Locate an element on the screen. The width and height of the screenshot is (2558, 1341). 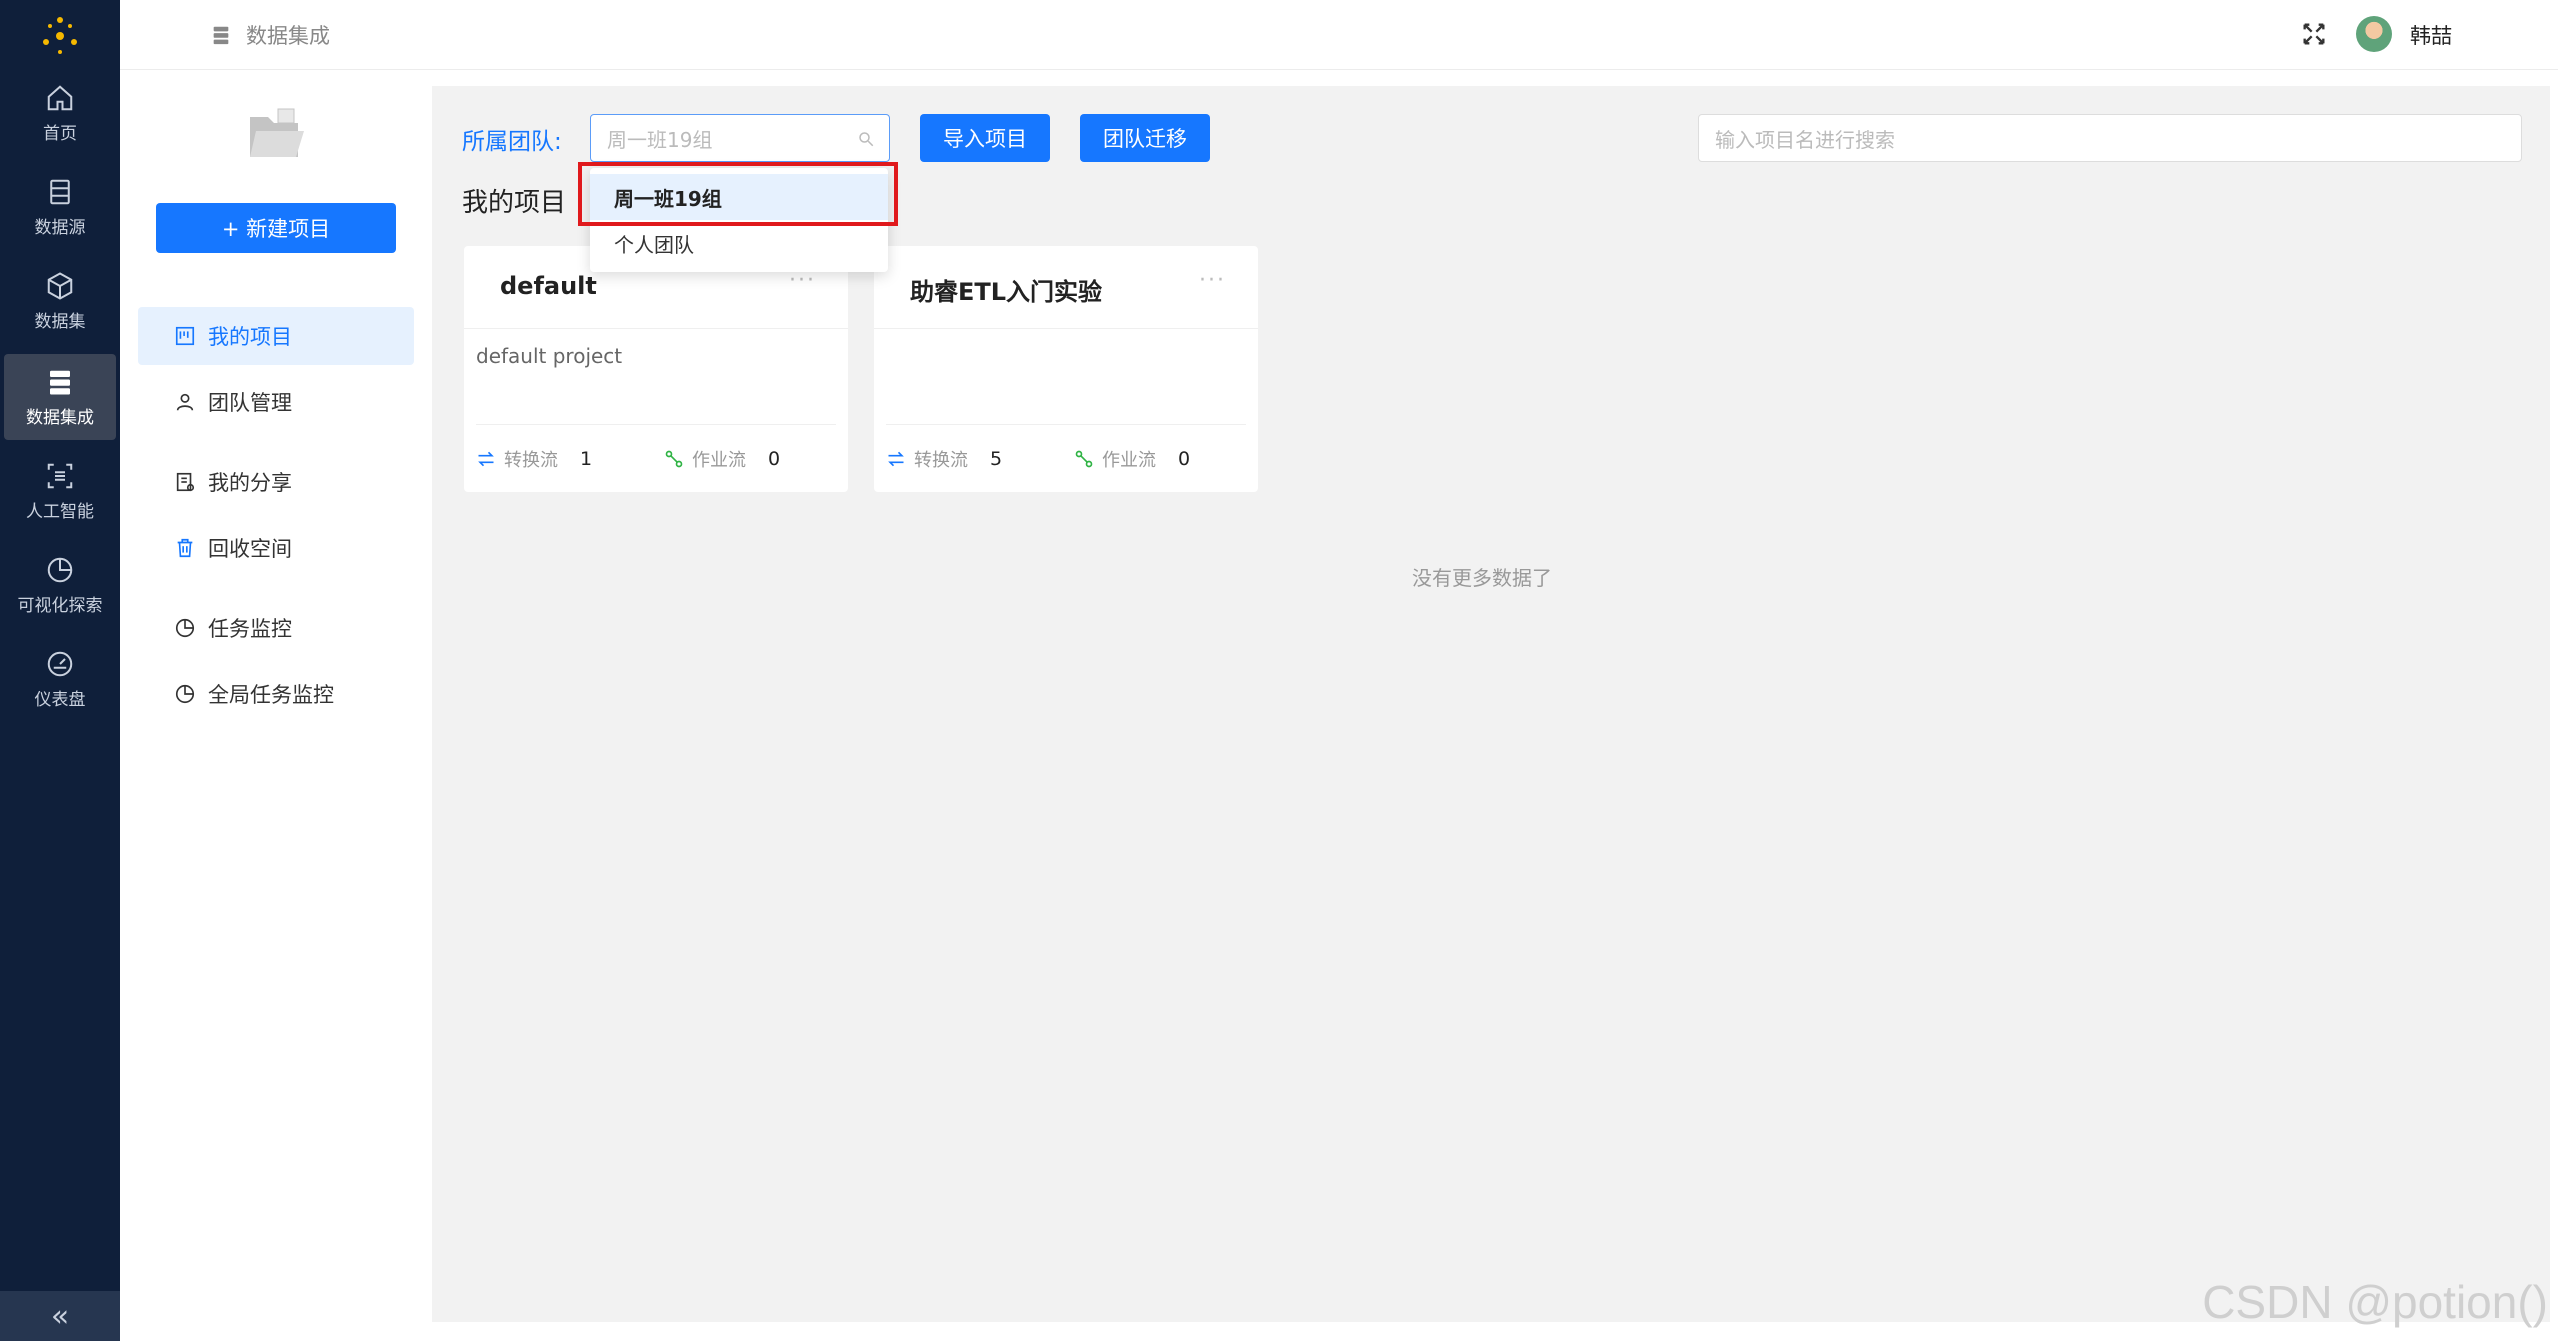
project-search-input: 输入项目名进行搜索 is located at coordinates (2110, 138).